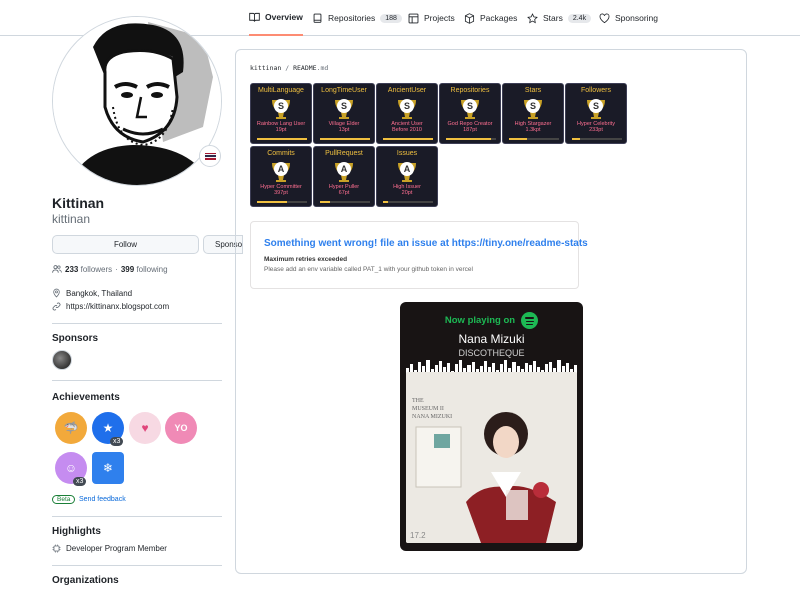 This screenshot has height=591, width=800. What do you see at coordinates (559, 18) in the screenshot?
I see `tab-stars: Stars 2.4k` at bounding box center [559, 18].